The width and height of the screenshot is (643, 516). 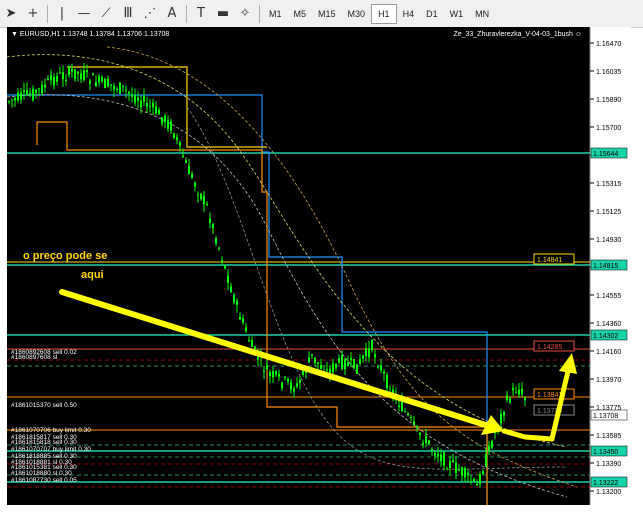 I want to click on price-tick-label: 1.14930, so click(x=608, y=240).